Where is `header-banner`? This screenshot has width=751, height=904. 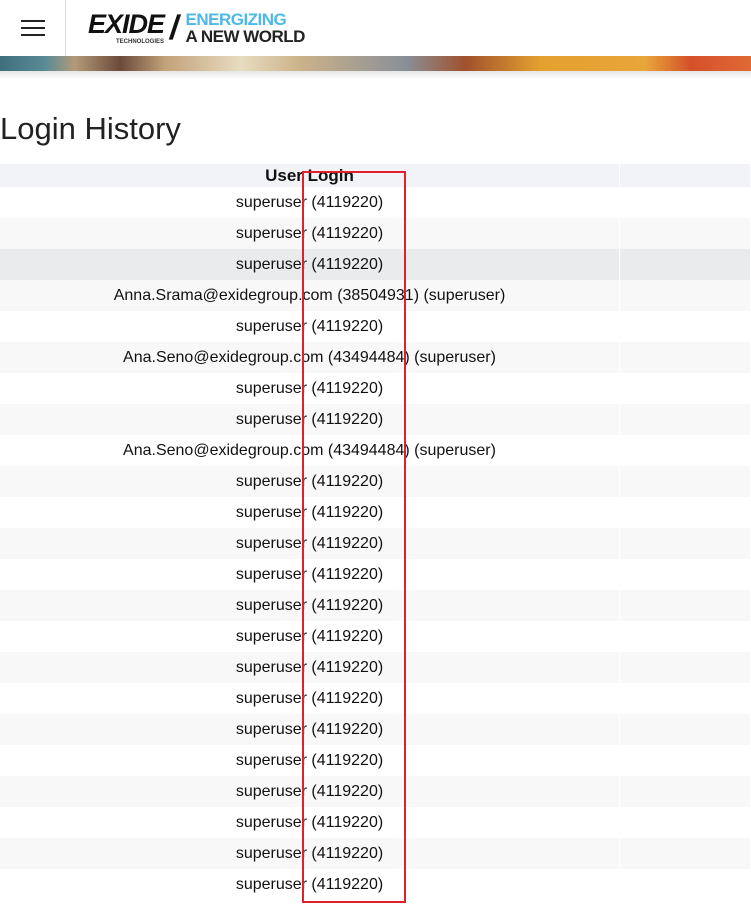 header-banner is located at coordinates (375, 63).